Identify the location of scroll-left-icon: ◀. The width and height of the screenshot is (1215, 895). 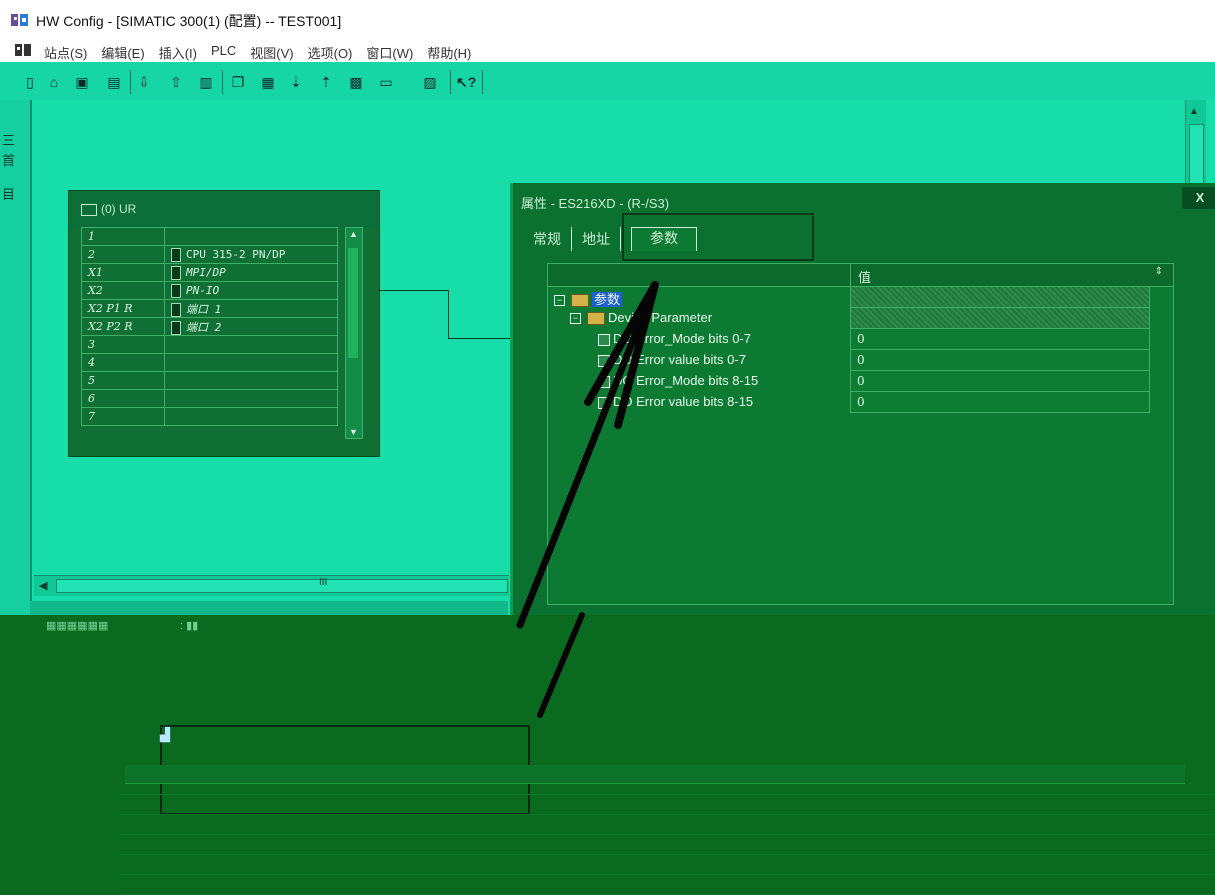
(43, 585).